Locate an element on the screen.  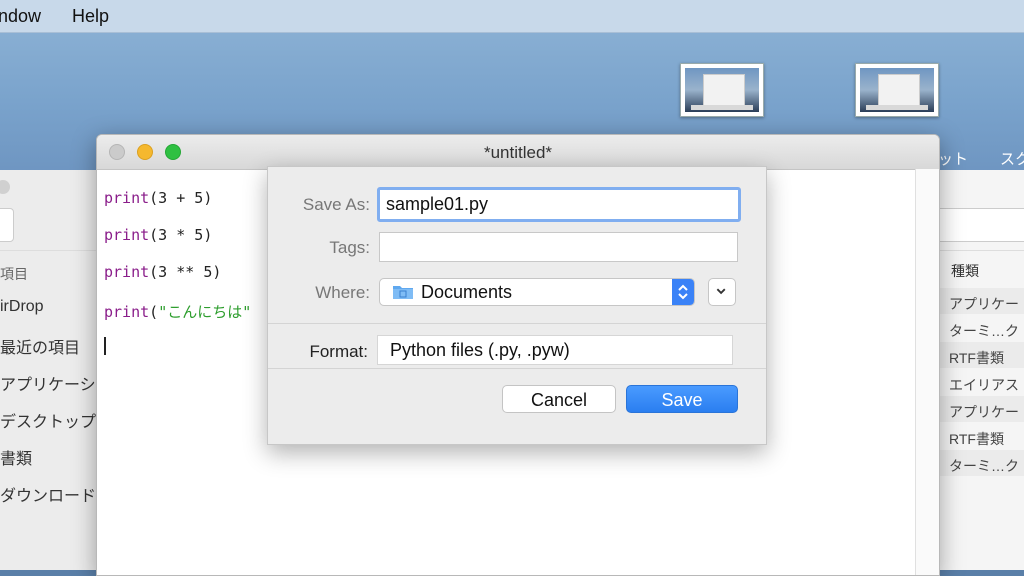
sidebar-item-desktop: デスクトップ is located at coordinates (48, 420).